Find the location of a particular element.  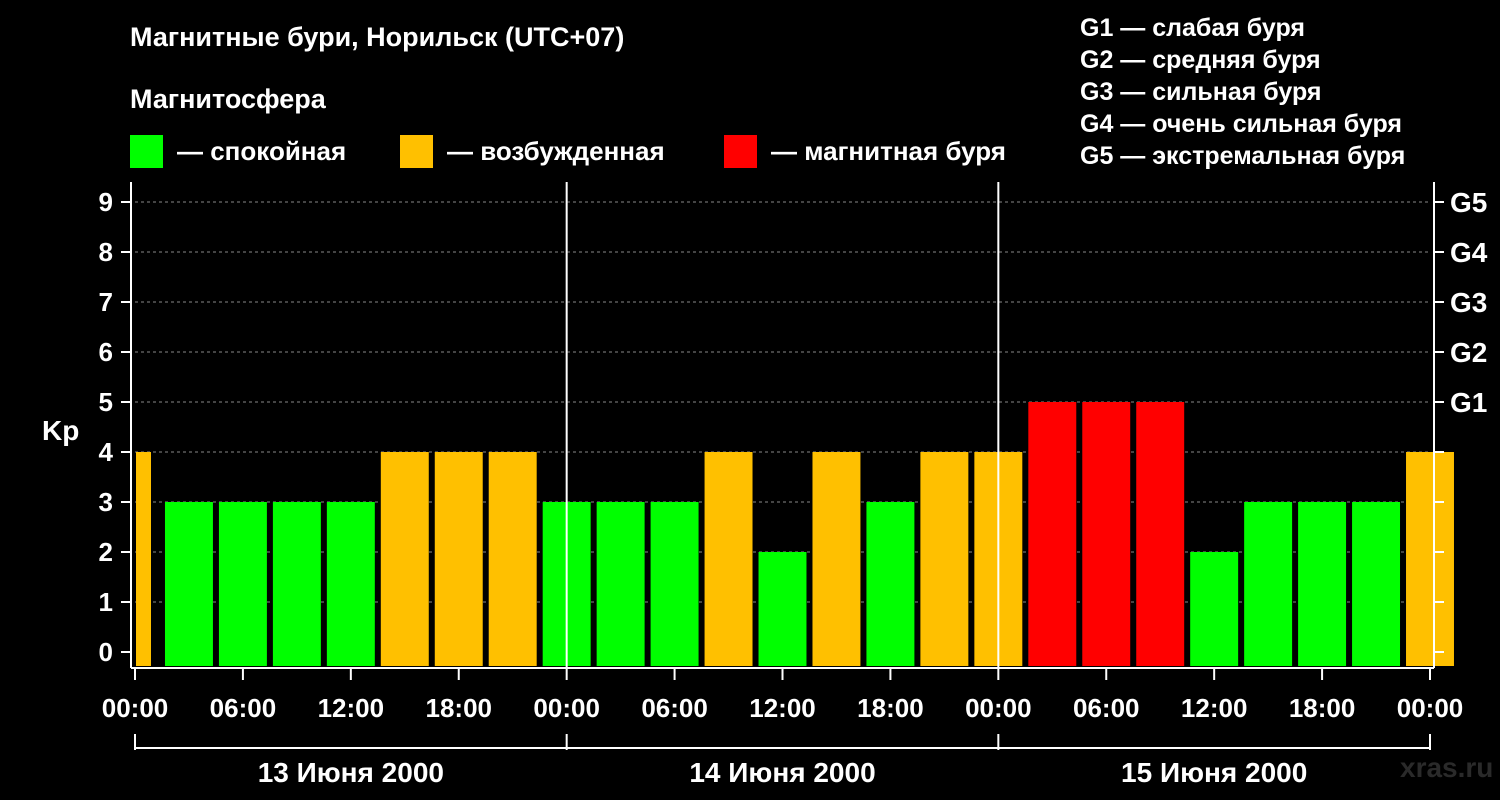

g-level-label: G1 is located at coordinates (1468, 402).